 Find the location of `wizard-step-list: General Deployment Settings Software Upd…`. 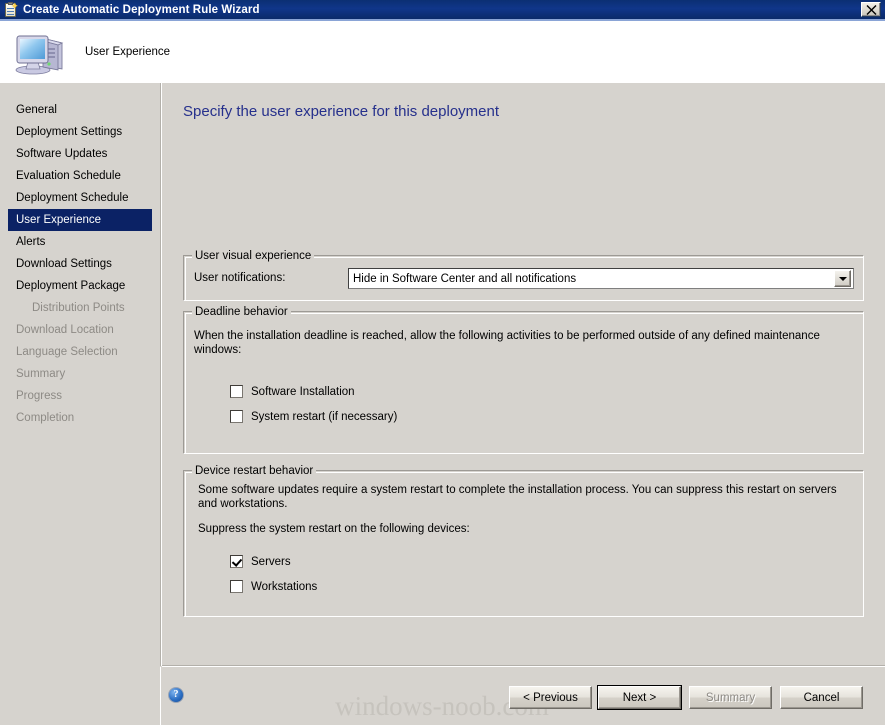

wizard-step-list: General Deployment Settings Software Upd… is located at coordinates (80, 374).